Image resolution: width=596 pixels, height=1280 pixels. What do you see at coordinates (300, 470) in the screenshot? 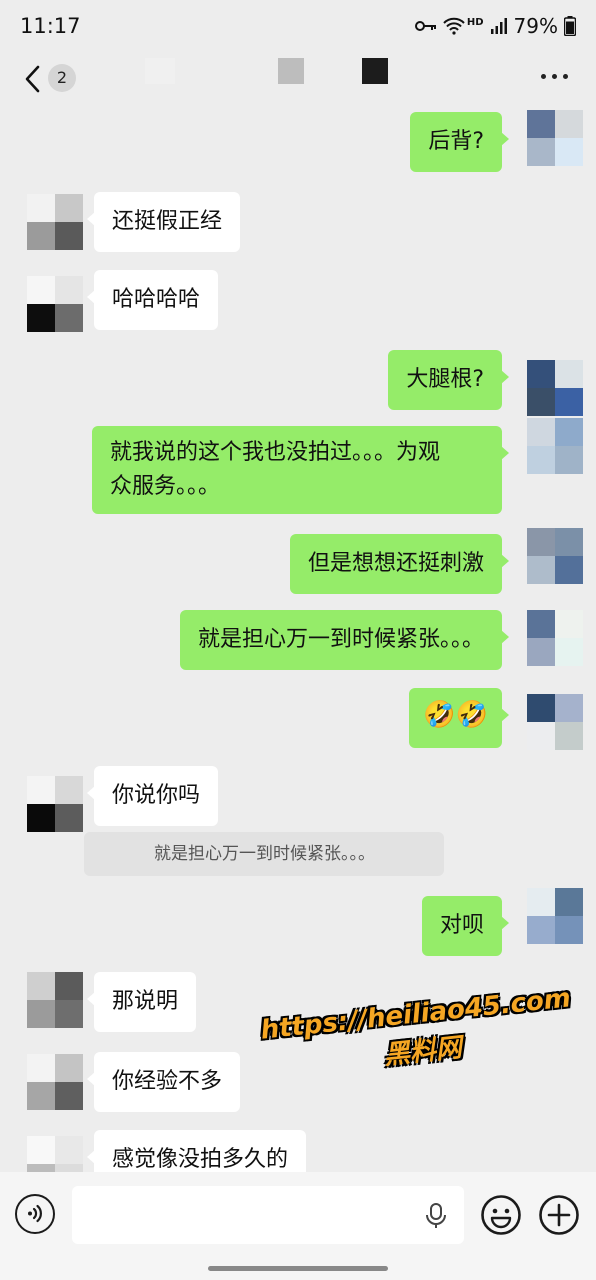
I see `message-bubble: 就我说的这个我也没拍过。。。为观 众服务。。。` at bounding box center [300, 470].